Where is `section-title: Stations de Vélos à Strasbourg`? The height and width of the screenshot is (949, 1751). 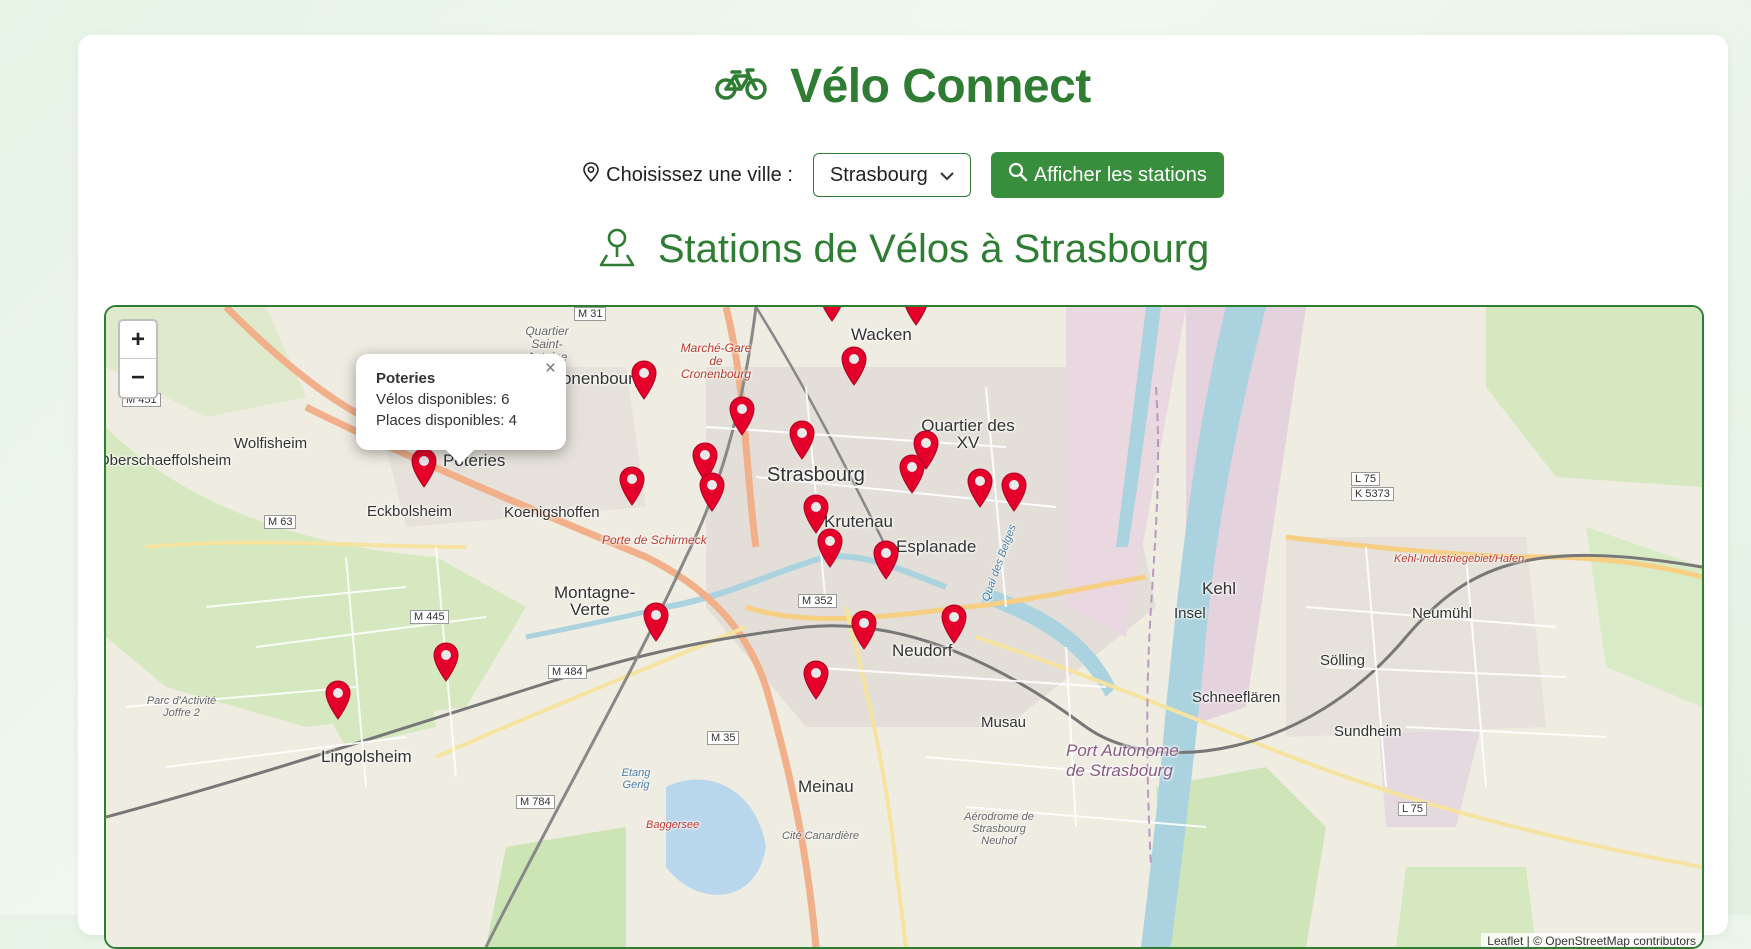 section-title: Stations de Vélos à Strasbourg is located at coordinates (903, 249).